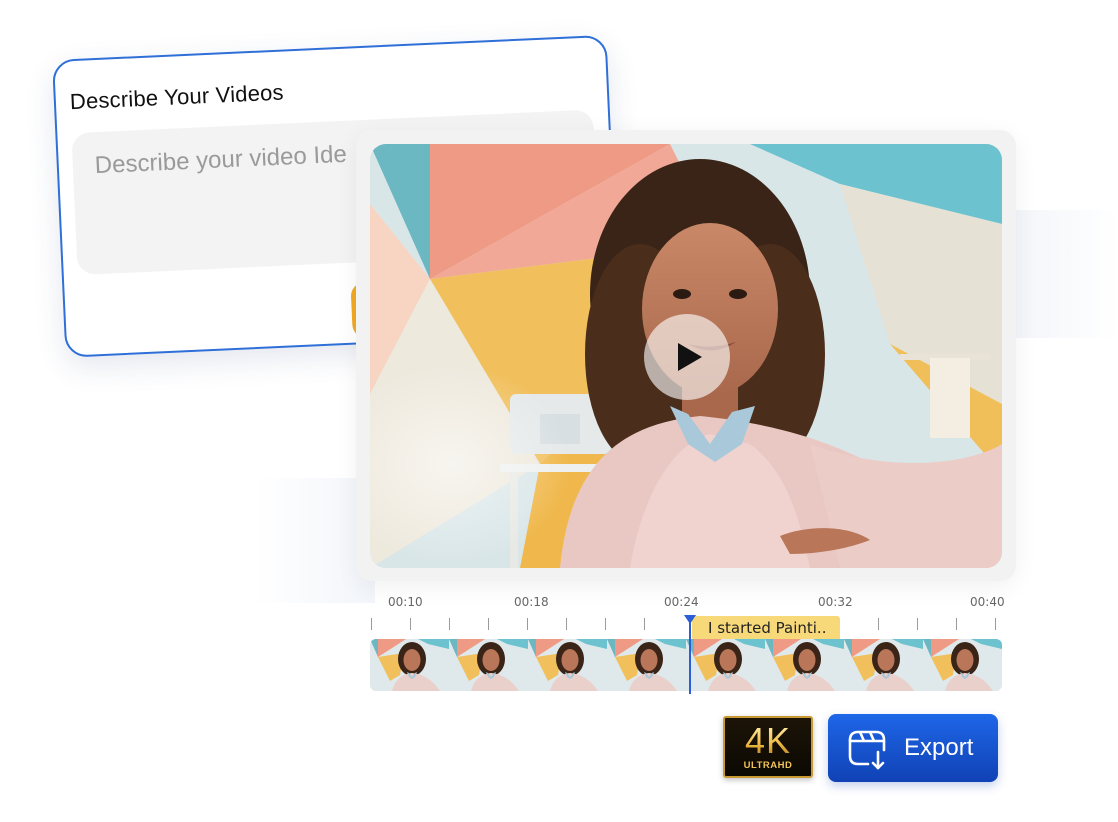 The width and height of the screenshot is (1118, 822). Describe the element at coordinates (768, 740) in the screenshot. I see `badge-4k-text: 4K` at that location.